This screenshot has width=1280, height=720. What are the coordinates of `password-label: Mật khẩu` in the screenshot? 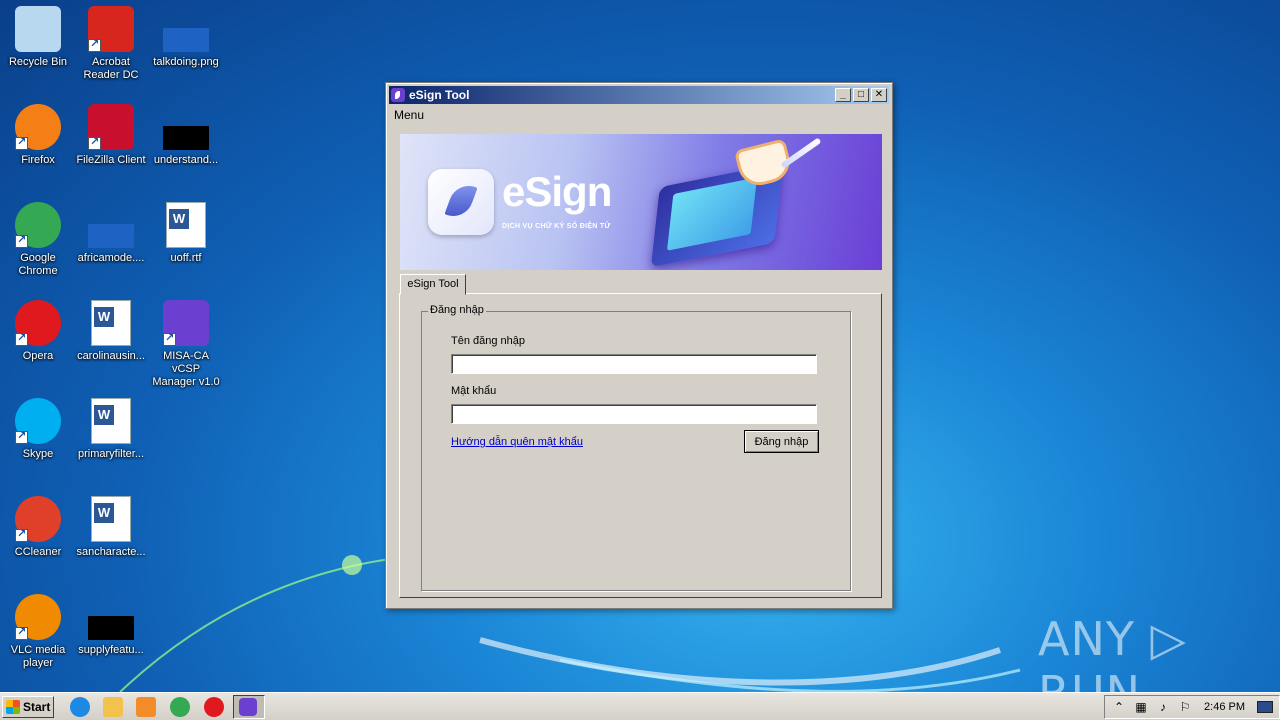 It's located at (474, 391).